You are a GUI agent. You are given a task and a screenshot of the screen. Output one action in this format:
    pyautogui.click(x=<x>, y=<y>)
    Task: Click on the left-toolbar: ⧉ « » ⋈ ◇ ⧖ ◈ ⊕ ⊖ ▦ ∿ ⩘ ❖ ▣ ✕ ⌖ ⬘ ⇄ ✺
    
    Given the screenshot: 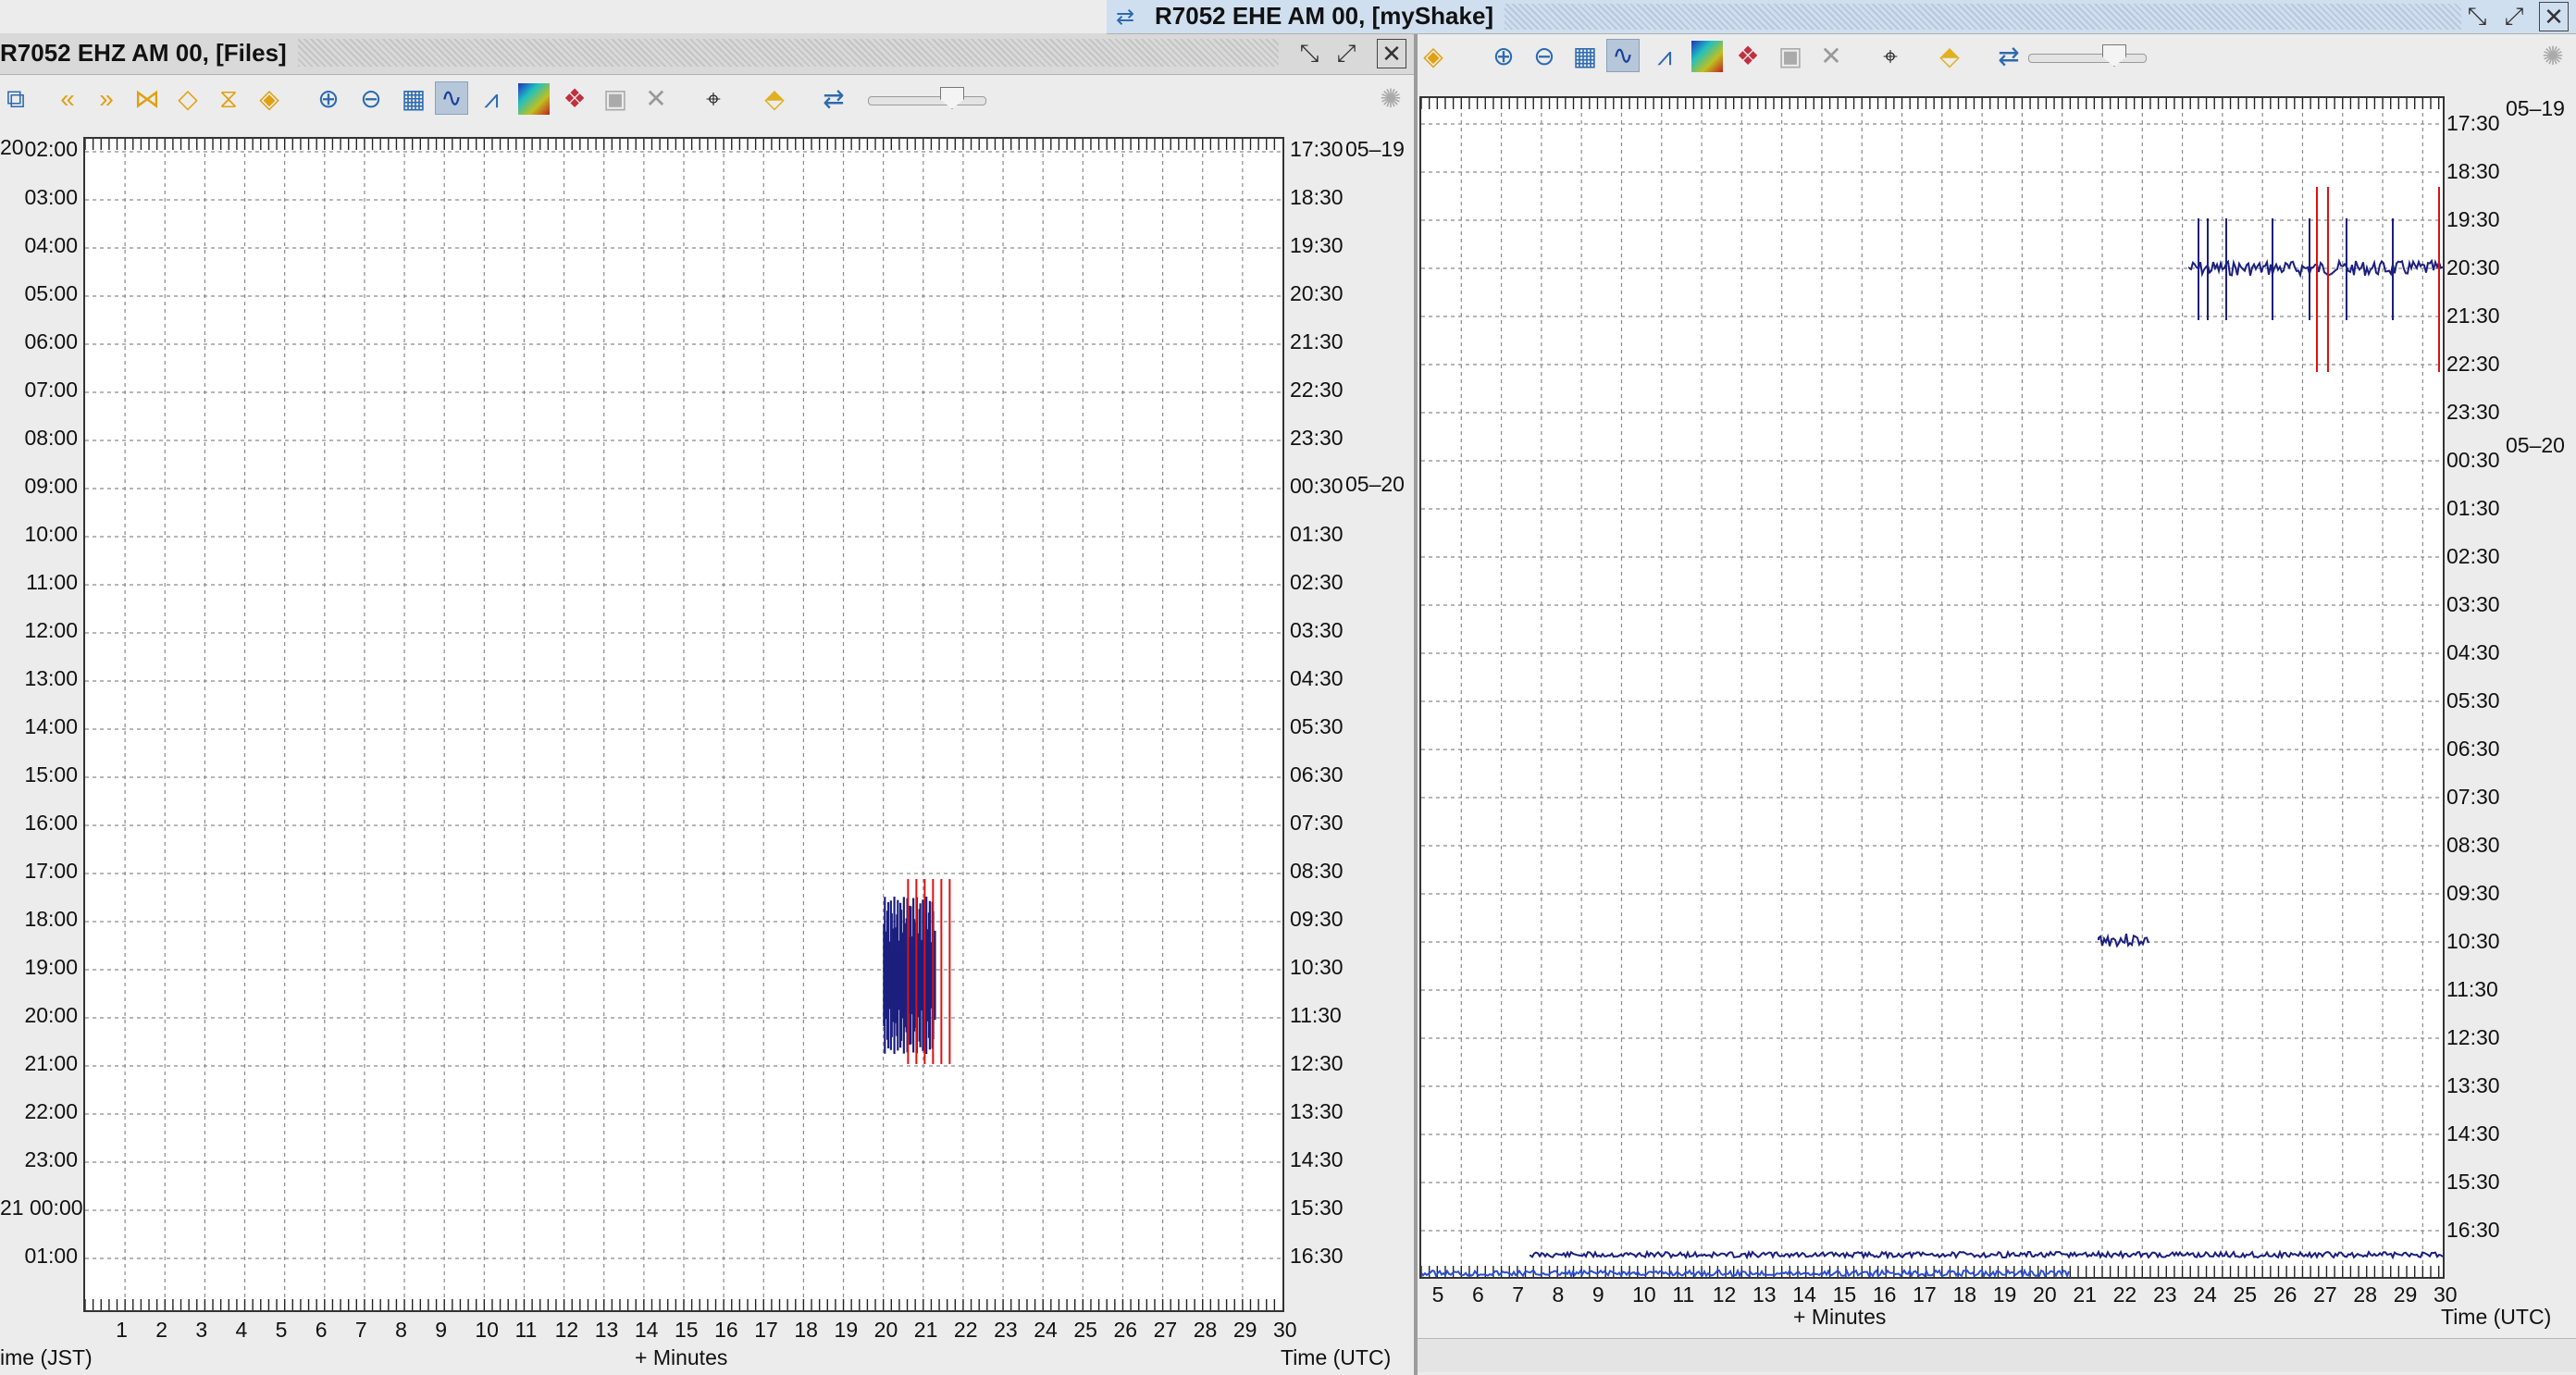 What is the action you would take?
    pyautogui.click(x=707, y=99)
    